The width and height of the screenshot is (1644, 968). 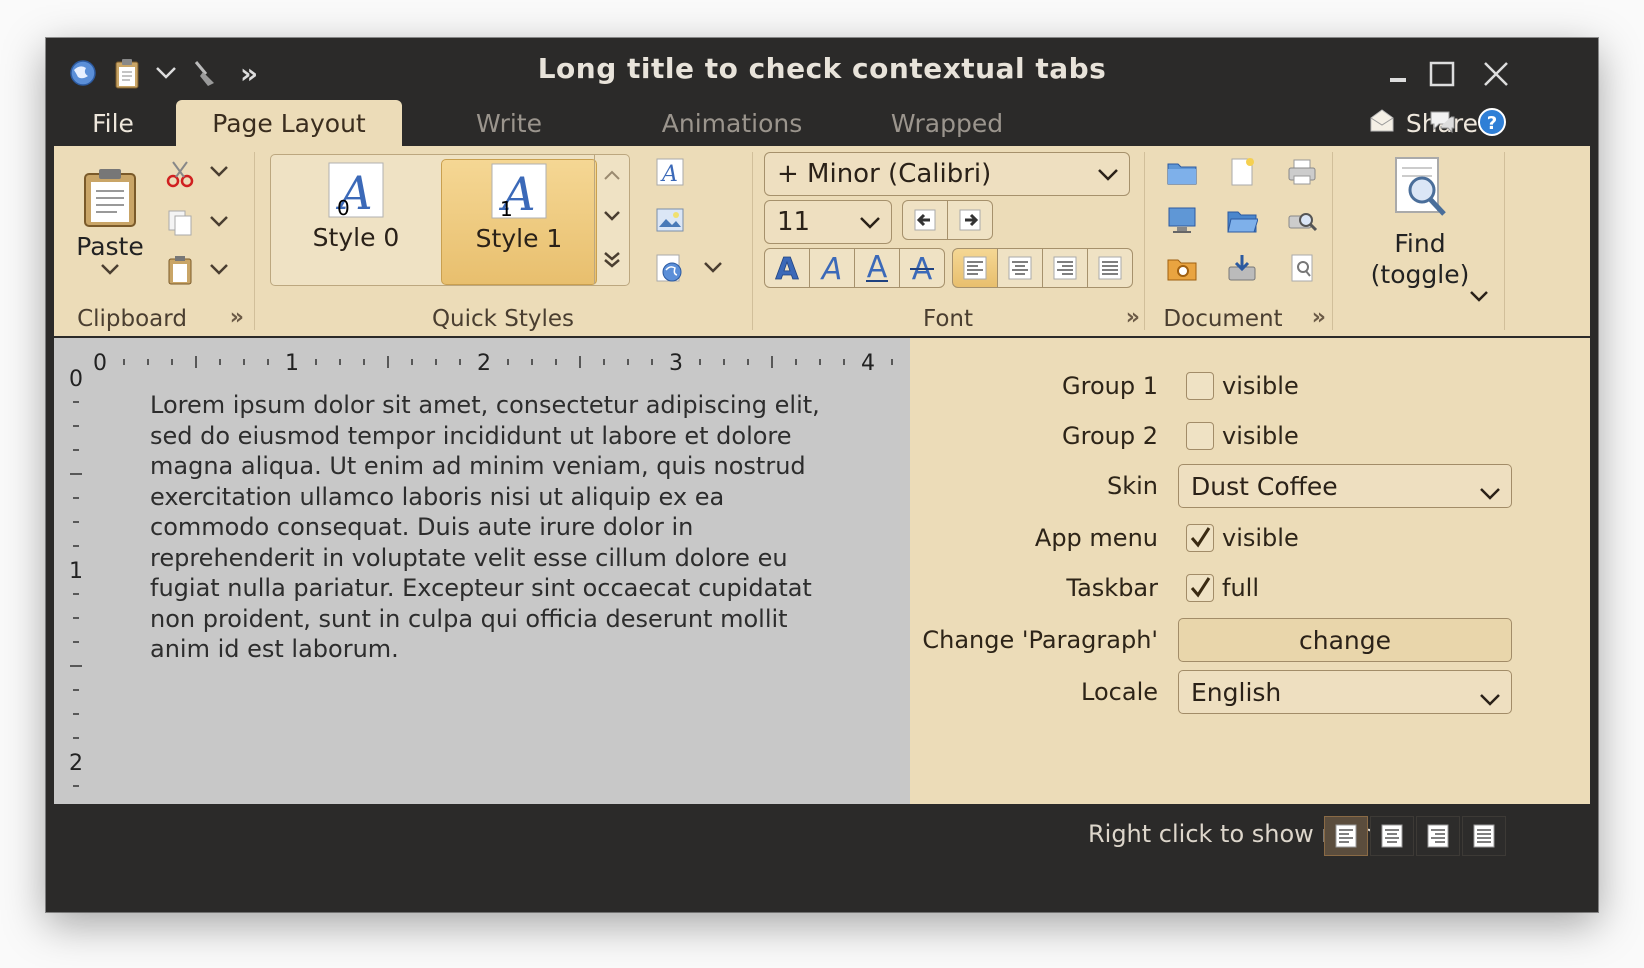 I want to click on paste-button: Paste, so click(x=110, y=220).